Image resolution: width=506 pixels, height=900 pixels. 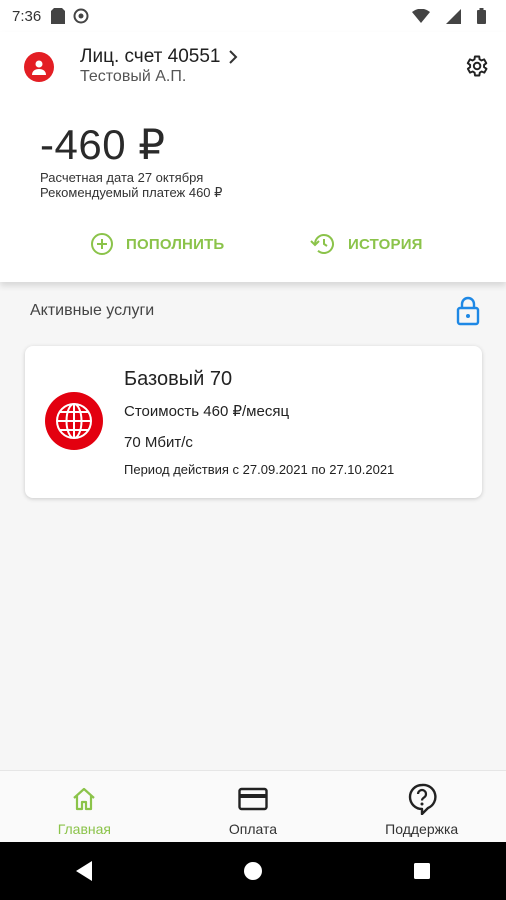 I want to click on globe-icon, so click(x=74, y=421).